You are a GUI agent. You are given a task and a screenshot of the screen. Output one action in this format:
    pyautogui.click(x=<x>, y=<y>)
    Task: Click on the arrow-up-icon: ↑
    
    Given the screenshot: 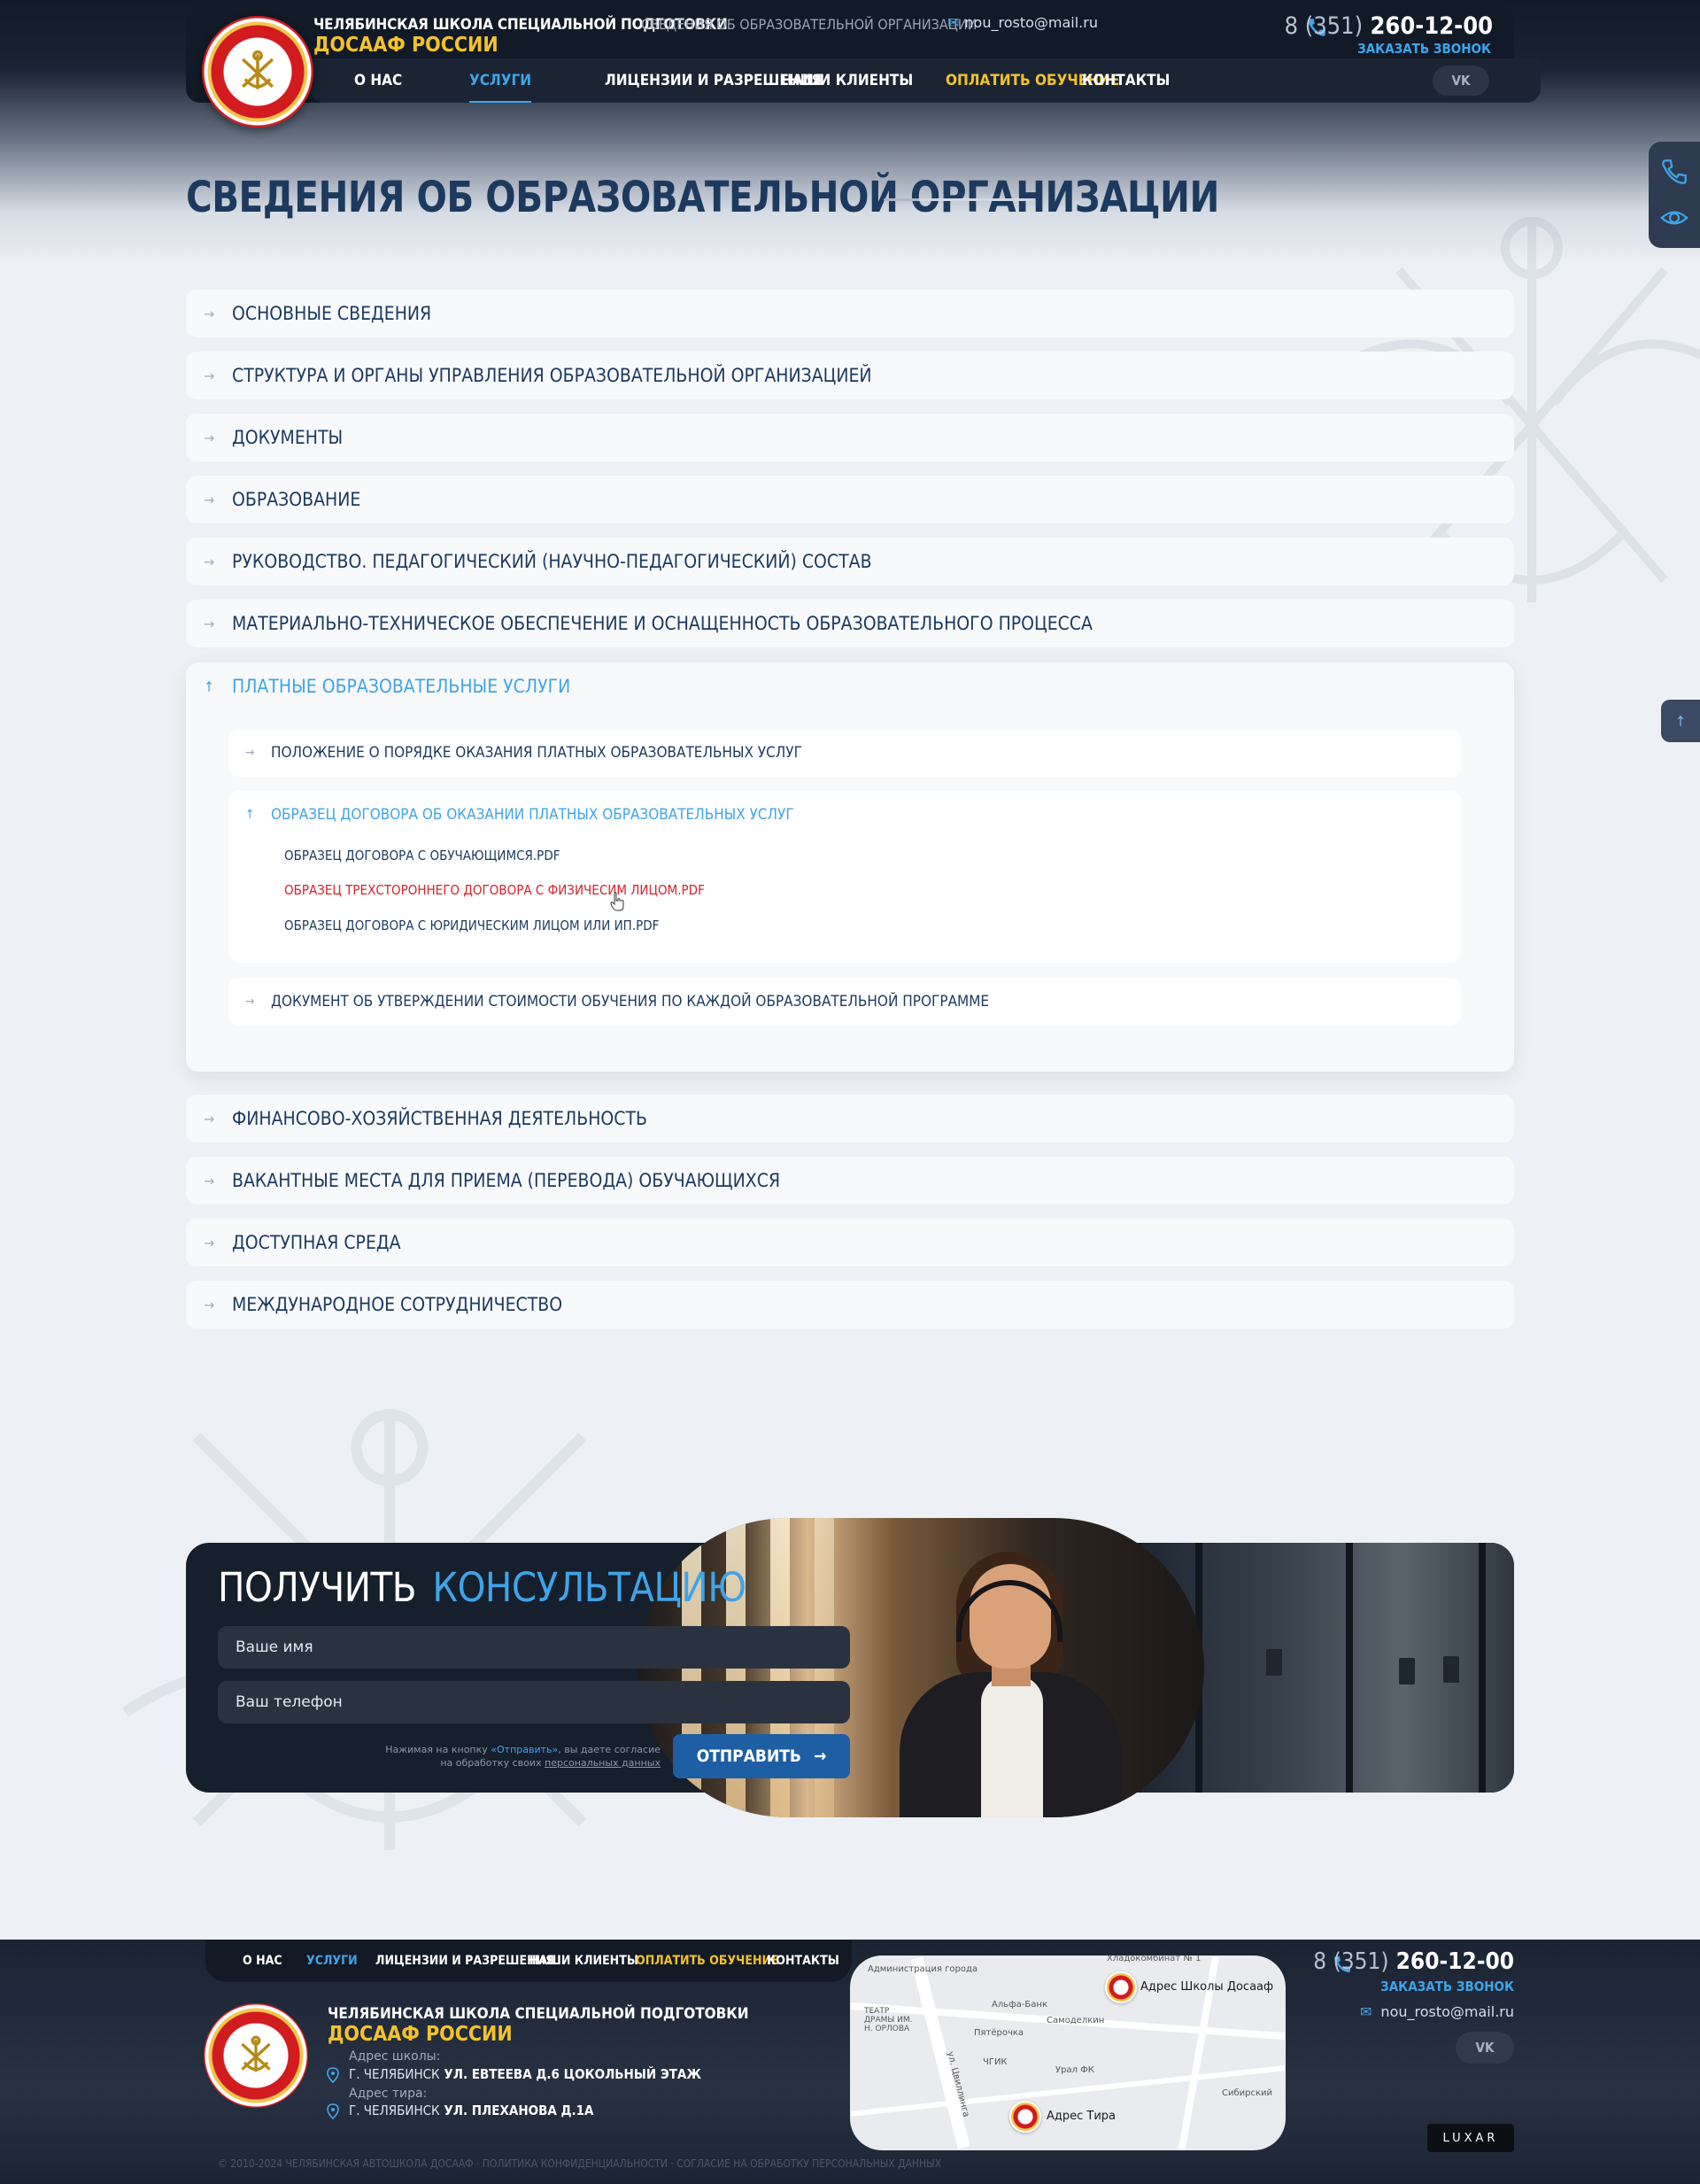 What is the action you would take?
    pyautogui.click(x=1680, y=721)
    